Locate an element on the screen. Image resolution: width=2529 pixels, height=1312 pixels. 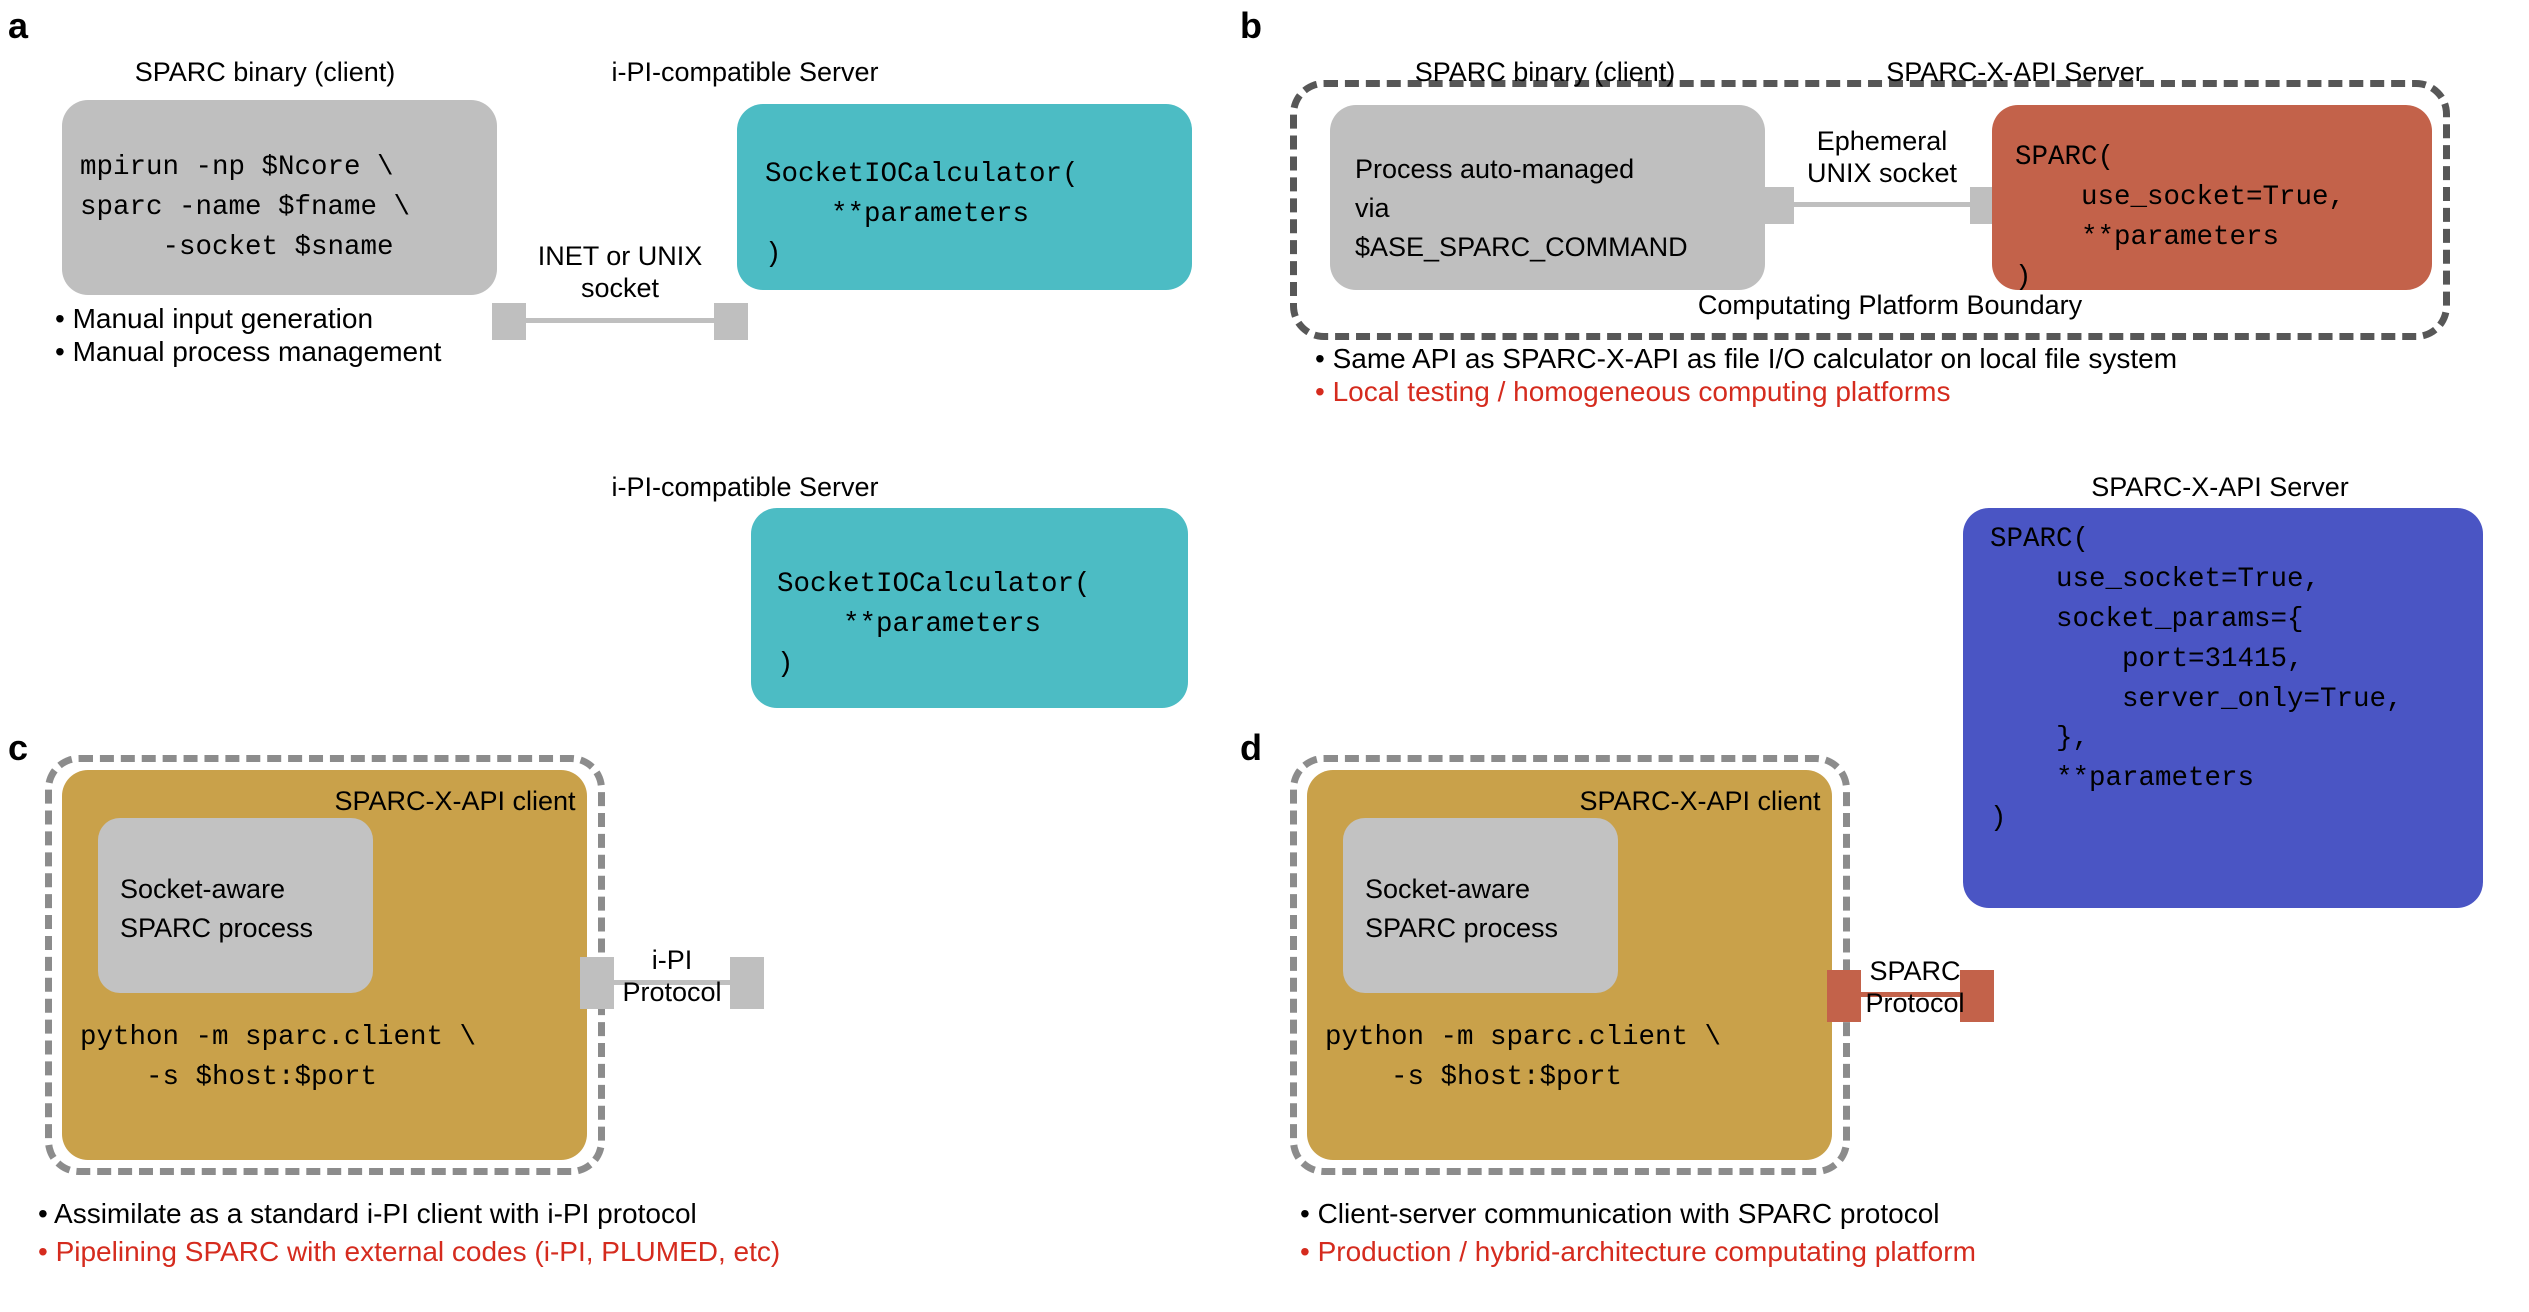
panel-a-server-title: i-PI-compatible Server is located at coordinates (745, 72).